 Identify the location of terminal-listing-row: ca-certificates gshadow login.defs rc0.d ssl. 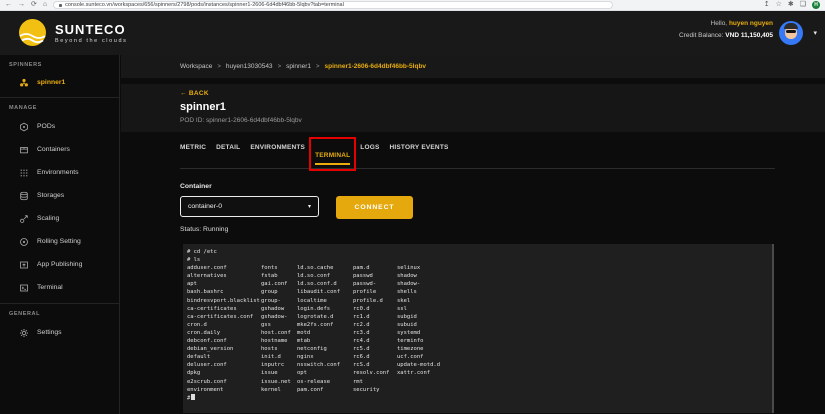
(297, 308).